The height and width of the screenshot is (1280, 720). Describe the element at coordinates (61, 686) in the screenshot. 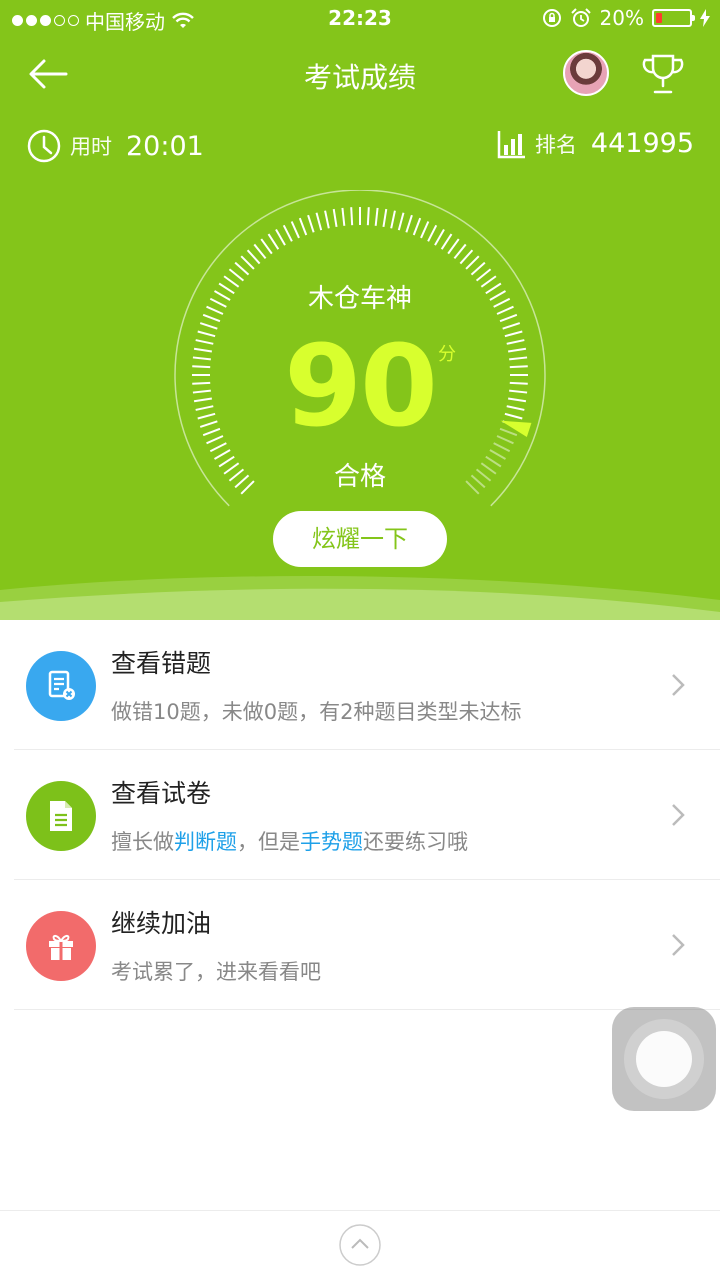

I see `wrong-questions-icon` at that location.